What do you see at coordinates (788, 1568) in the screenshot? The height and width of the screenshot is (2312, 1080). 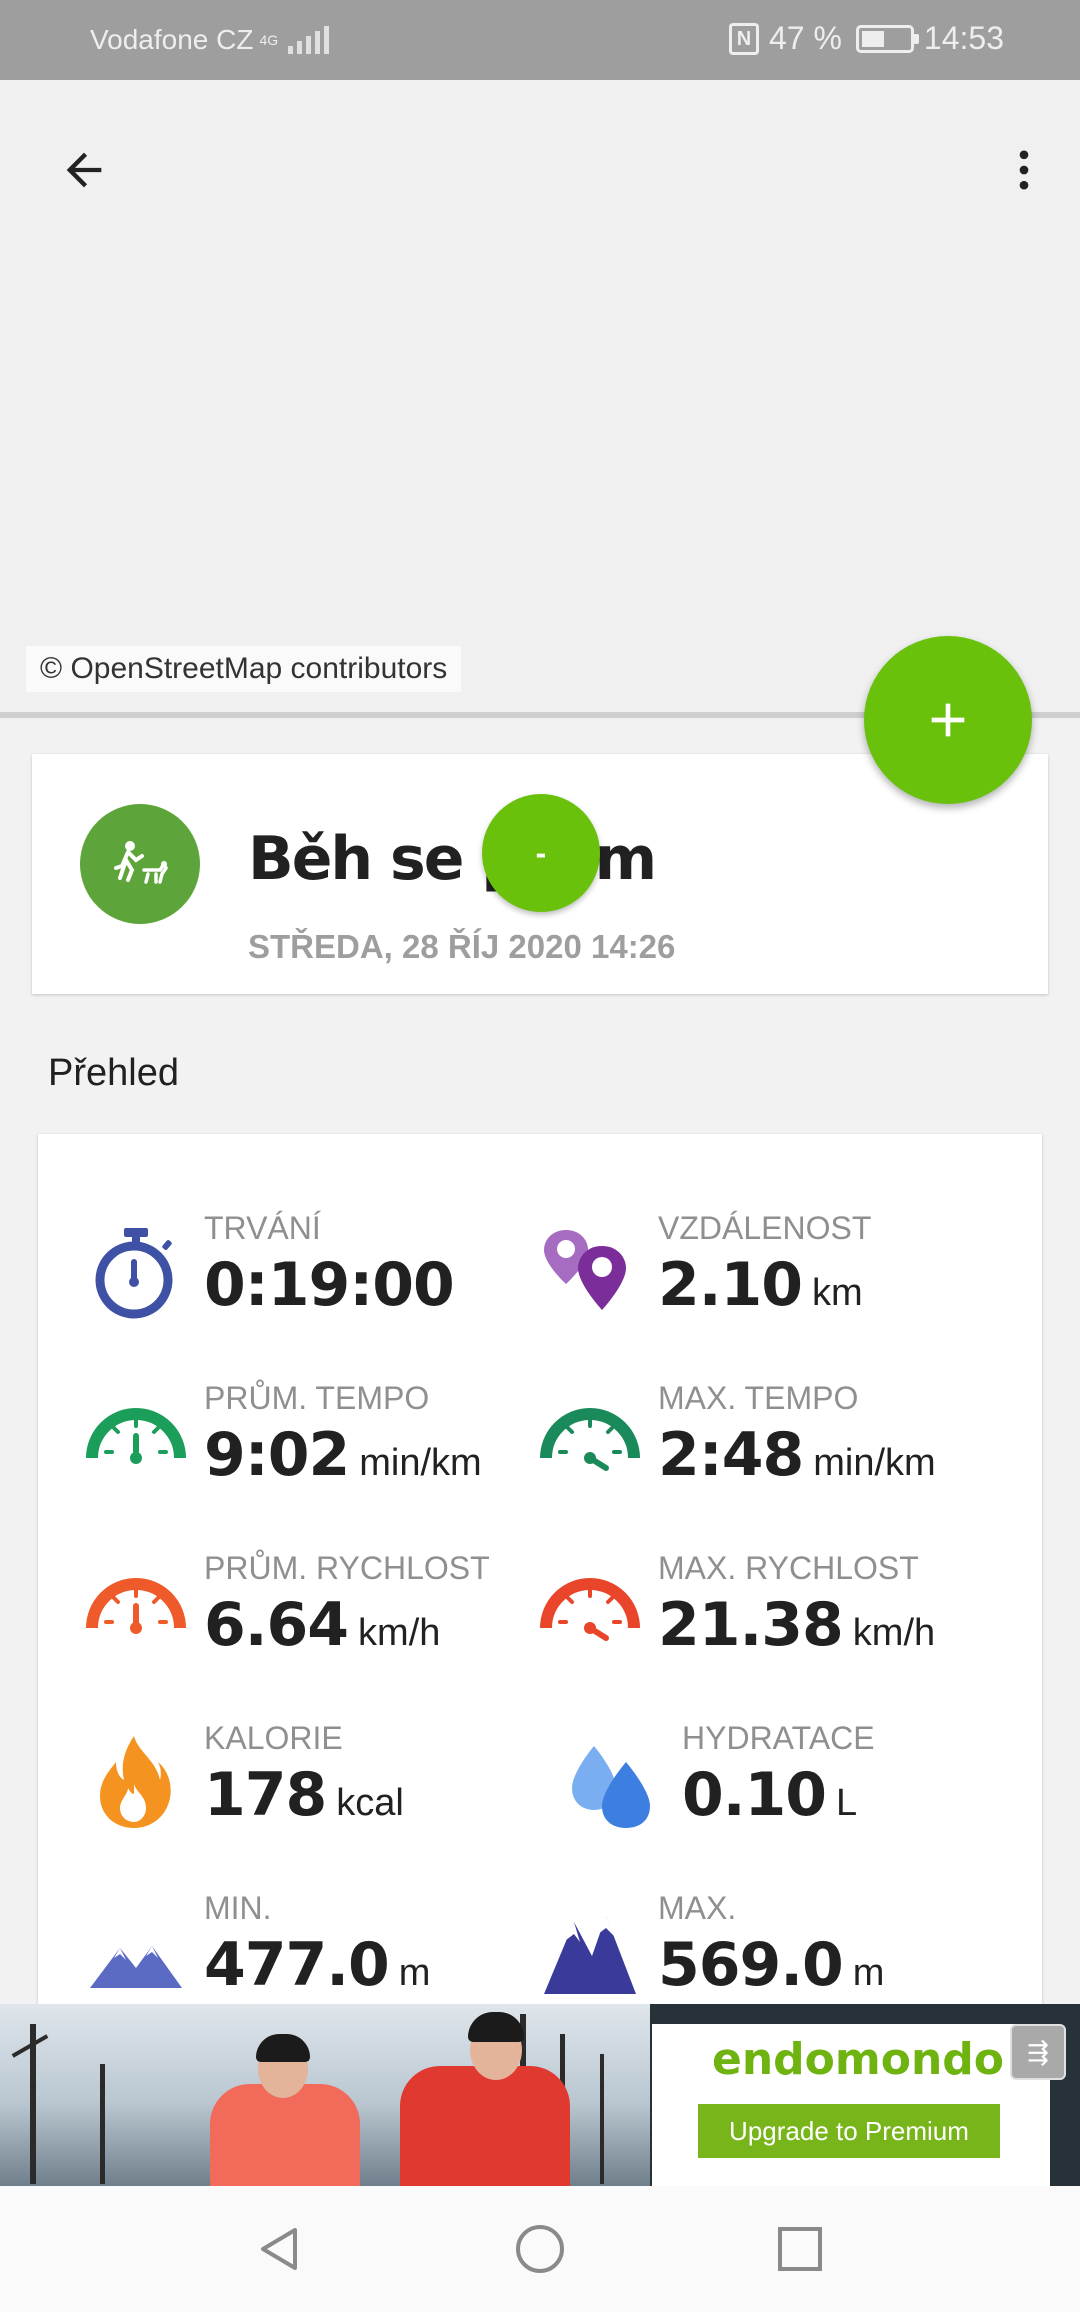 I see `stat-label: MAX. RYCHLOST` at bounding box center [788, 1568].